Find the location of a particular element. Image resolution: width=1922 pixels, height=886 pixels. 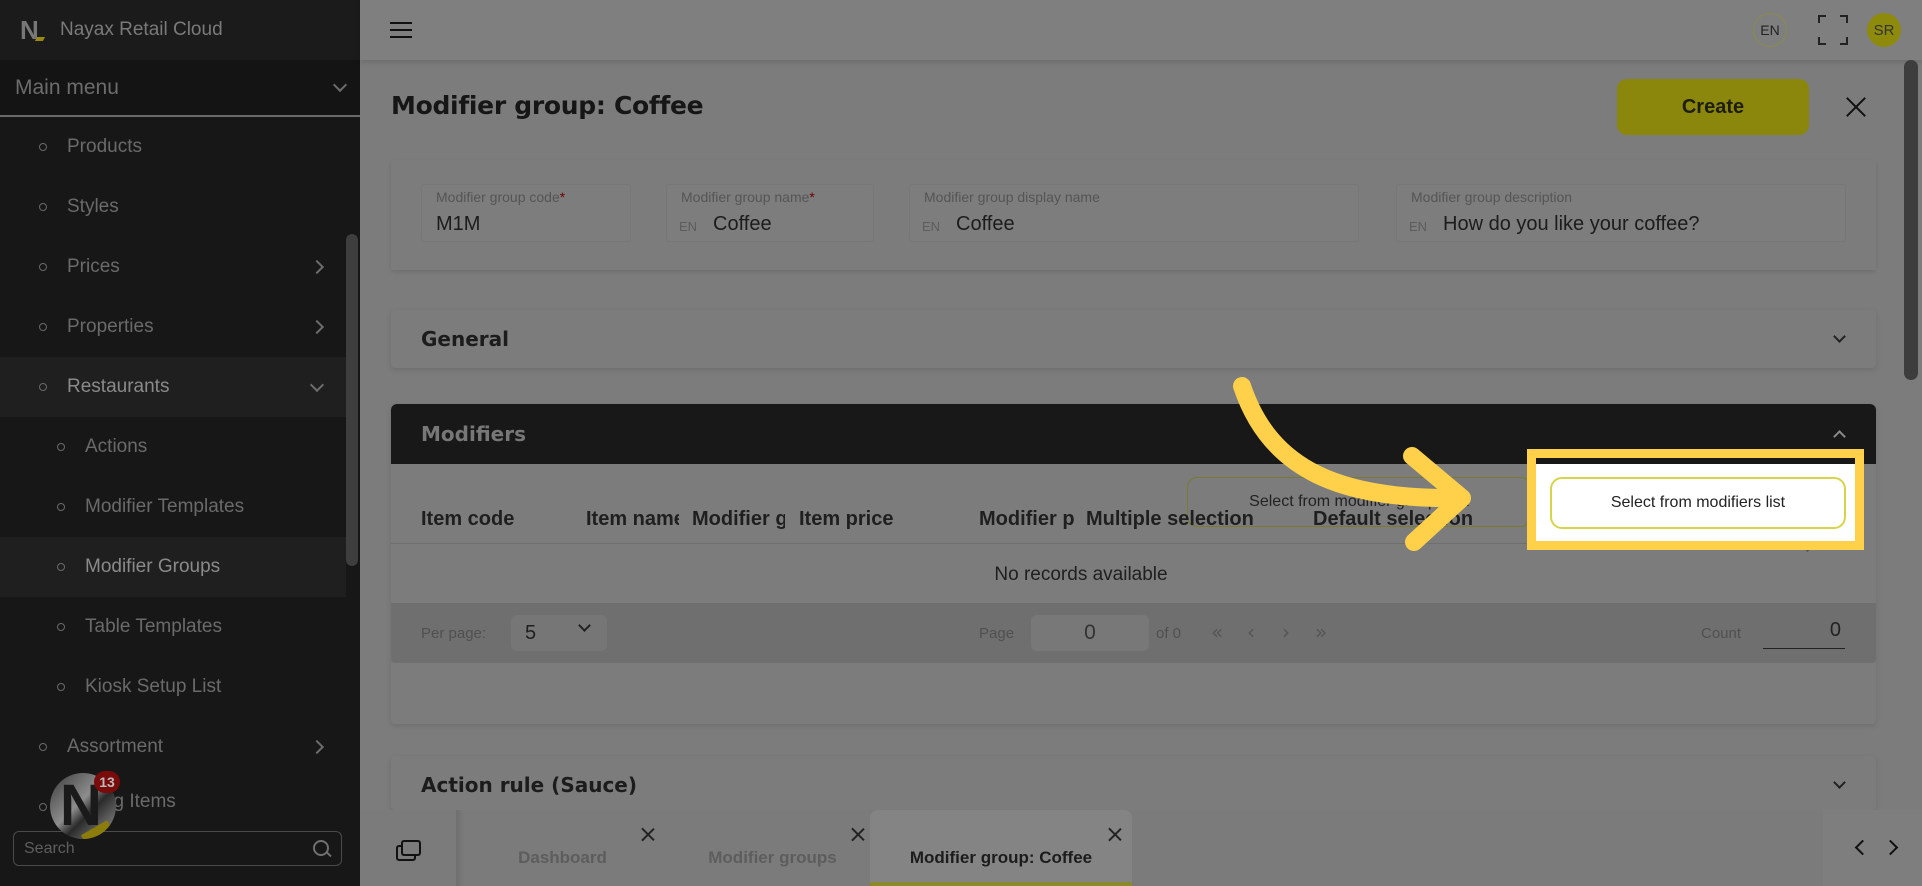

chevron-up-icon is located at coordinates (1839, 436).